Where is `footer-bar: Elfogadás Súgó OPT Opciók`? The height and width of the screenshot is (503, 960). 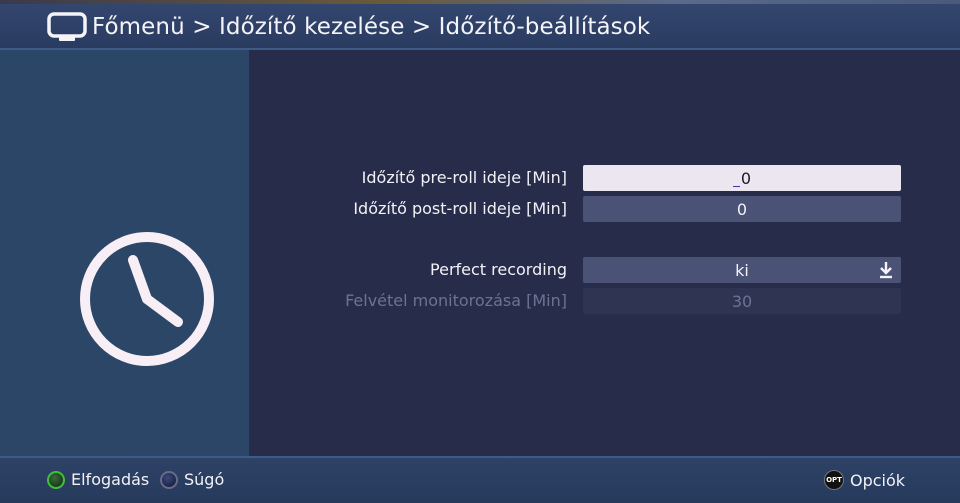
footer-bar: Elfogadás Súgó OPT Opciók is located at coordinates (480, 479).